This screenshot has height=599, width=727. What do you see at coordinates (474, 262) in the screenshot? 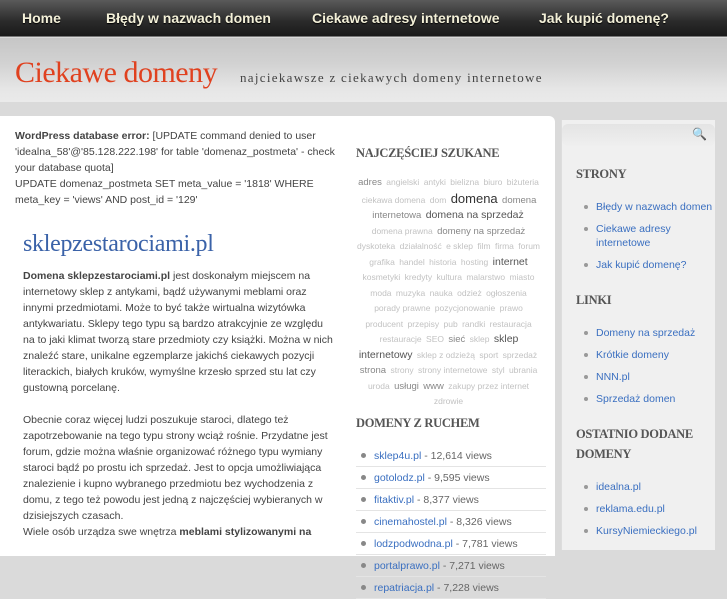
I see `tag-link: hosting` at bounding box center [474, 262].